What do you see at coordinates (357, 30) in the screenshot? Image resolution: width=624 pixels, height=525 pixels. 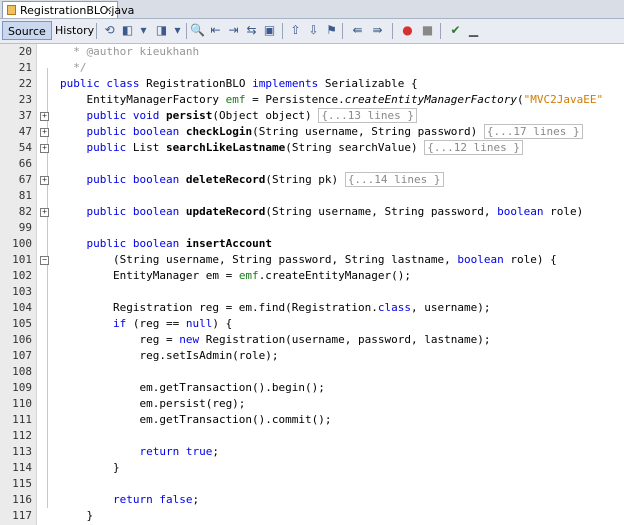 I see `shift-left-icon: ⇚` at bounding box center [357, 30].